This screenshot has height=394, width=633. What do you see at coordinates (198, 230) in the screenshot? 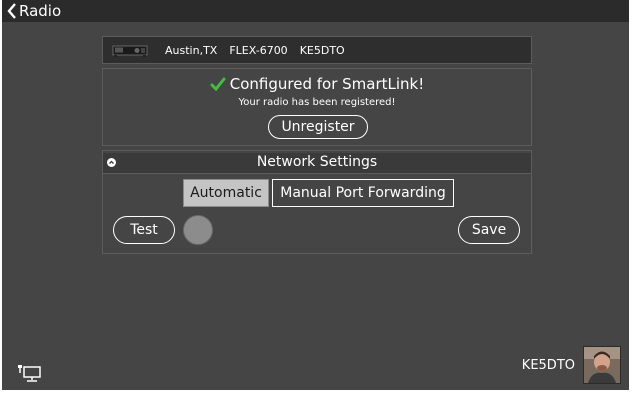
I see `test-status-indicator` at bounding box center [198, 230].